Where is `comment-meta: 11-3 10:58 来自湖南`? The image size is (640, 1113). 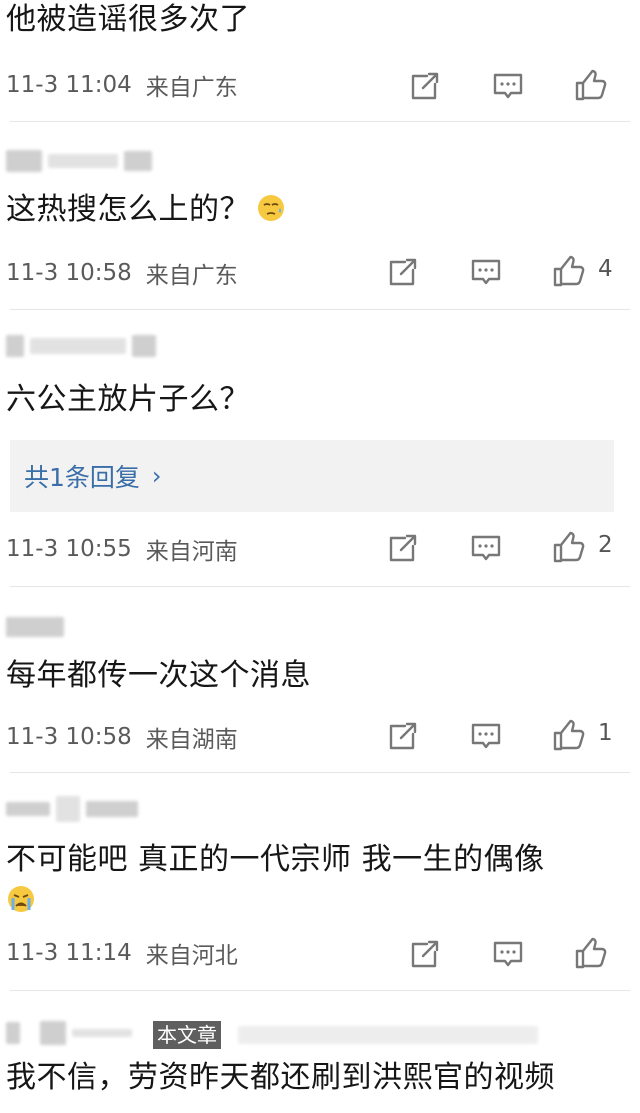 comment-meta: 11-3 10:58 来自湖南 is located at coordinates (122, 737).